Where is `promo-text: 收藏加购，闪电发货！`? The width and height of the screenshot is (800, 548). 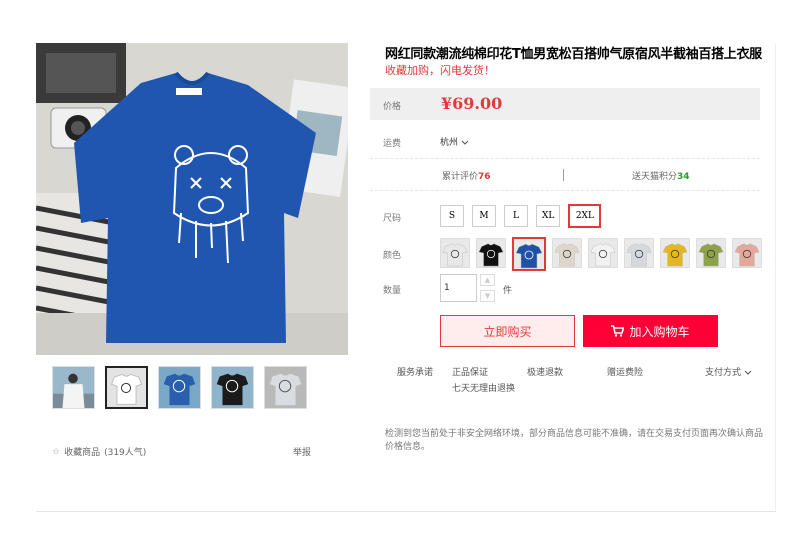 promo-text: 收藏加购，闪电发货！ is located at coordinates (440, 70).